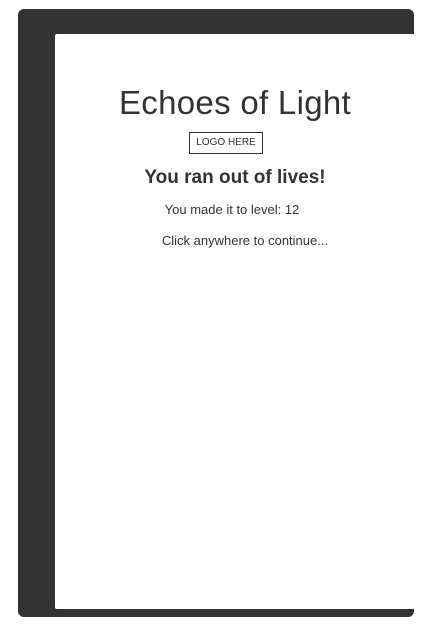  Describe the element at coordinates (226, 143) in the screenshot. I see `logo-placeholder: LOGO HERE` at that location.